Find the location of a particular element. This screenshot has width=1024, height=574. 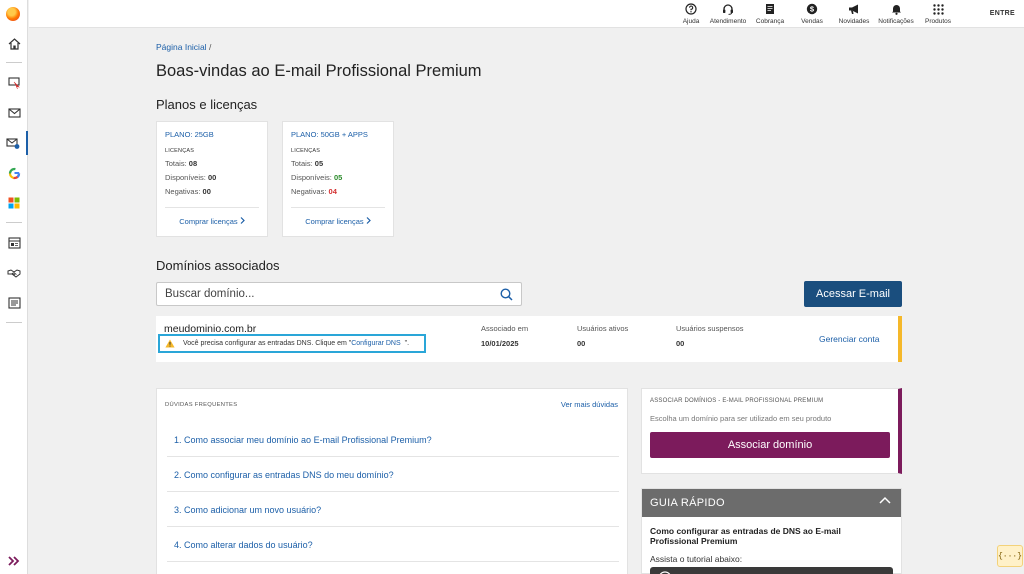

top-nav-support: Atendimento is located at coordinates (728, 13).